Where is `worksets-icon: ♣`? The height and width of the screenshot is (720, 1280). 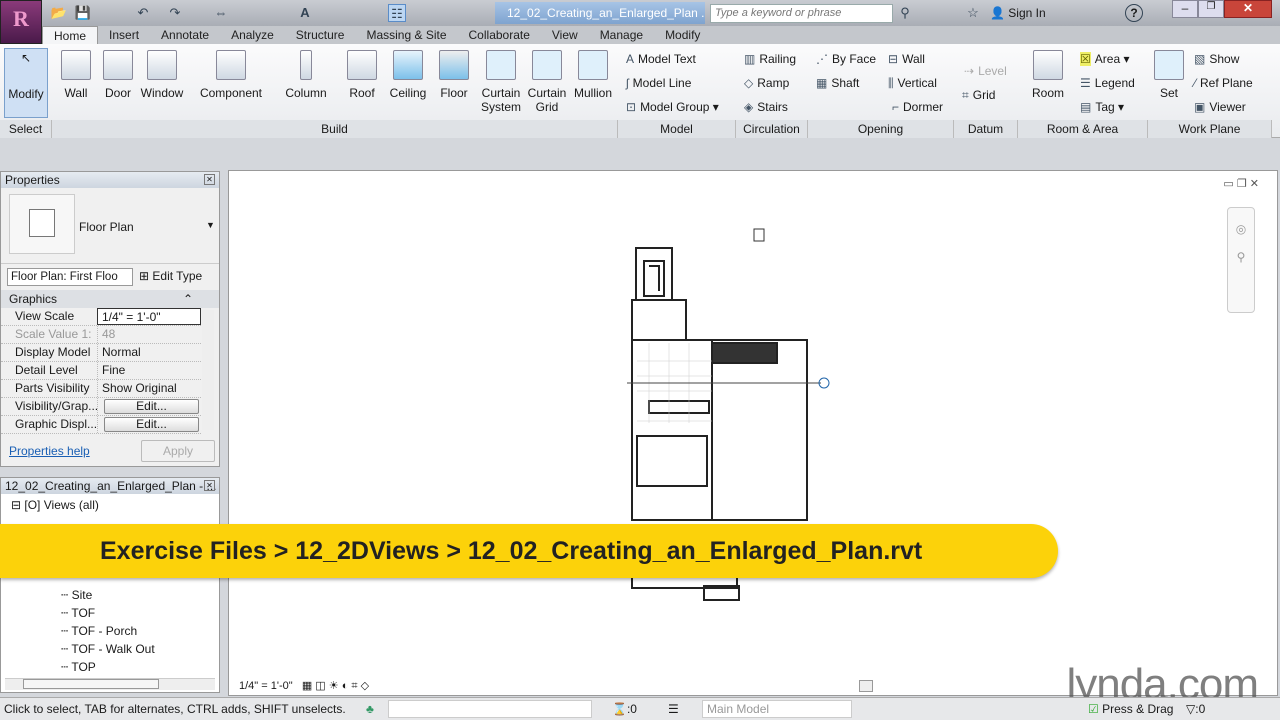 worksets-icon: ♣ is located at coordinates (370, 709).